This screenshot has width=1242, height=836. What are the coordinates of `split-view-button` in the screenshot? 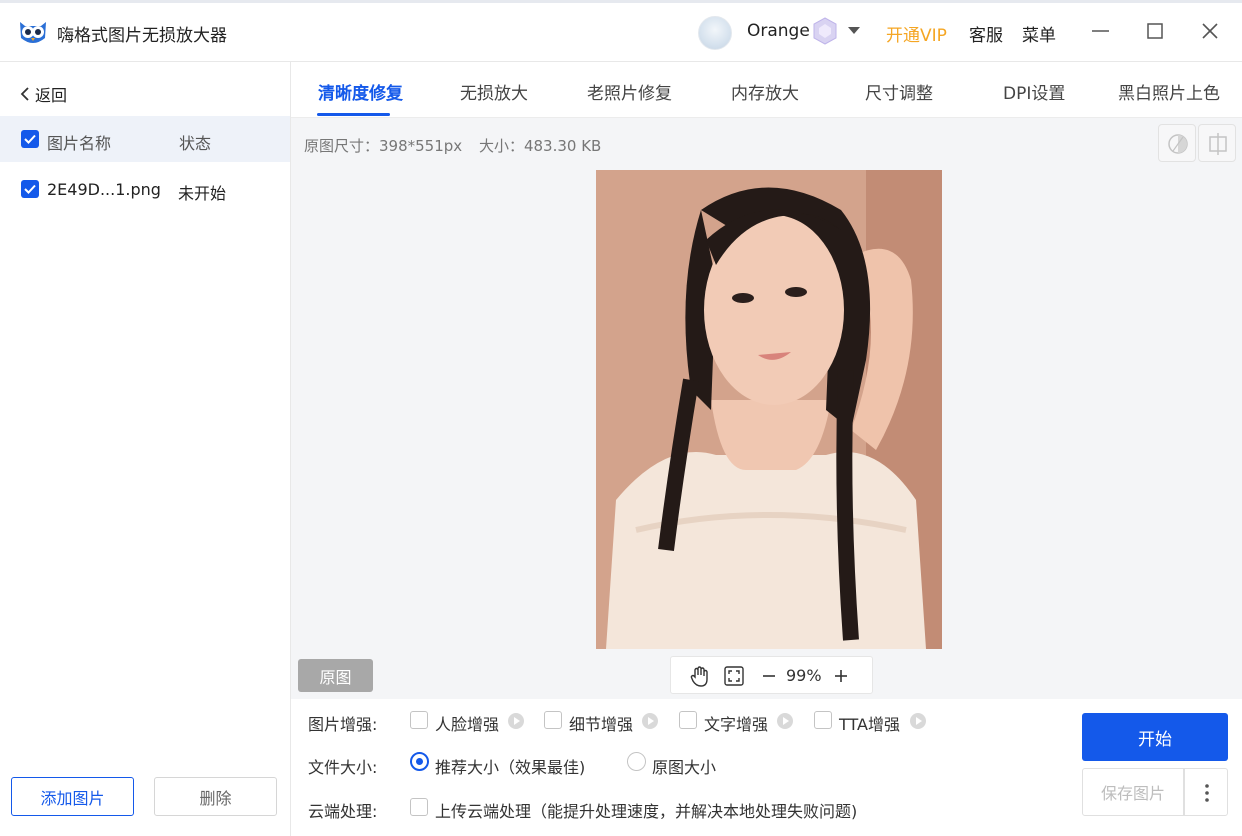 It's located at (1217, 143).